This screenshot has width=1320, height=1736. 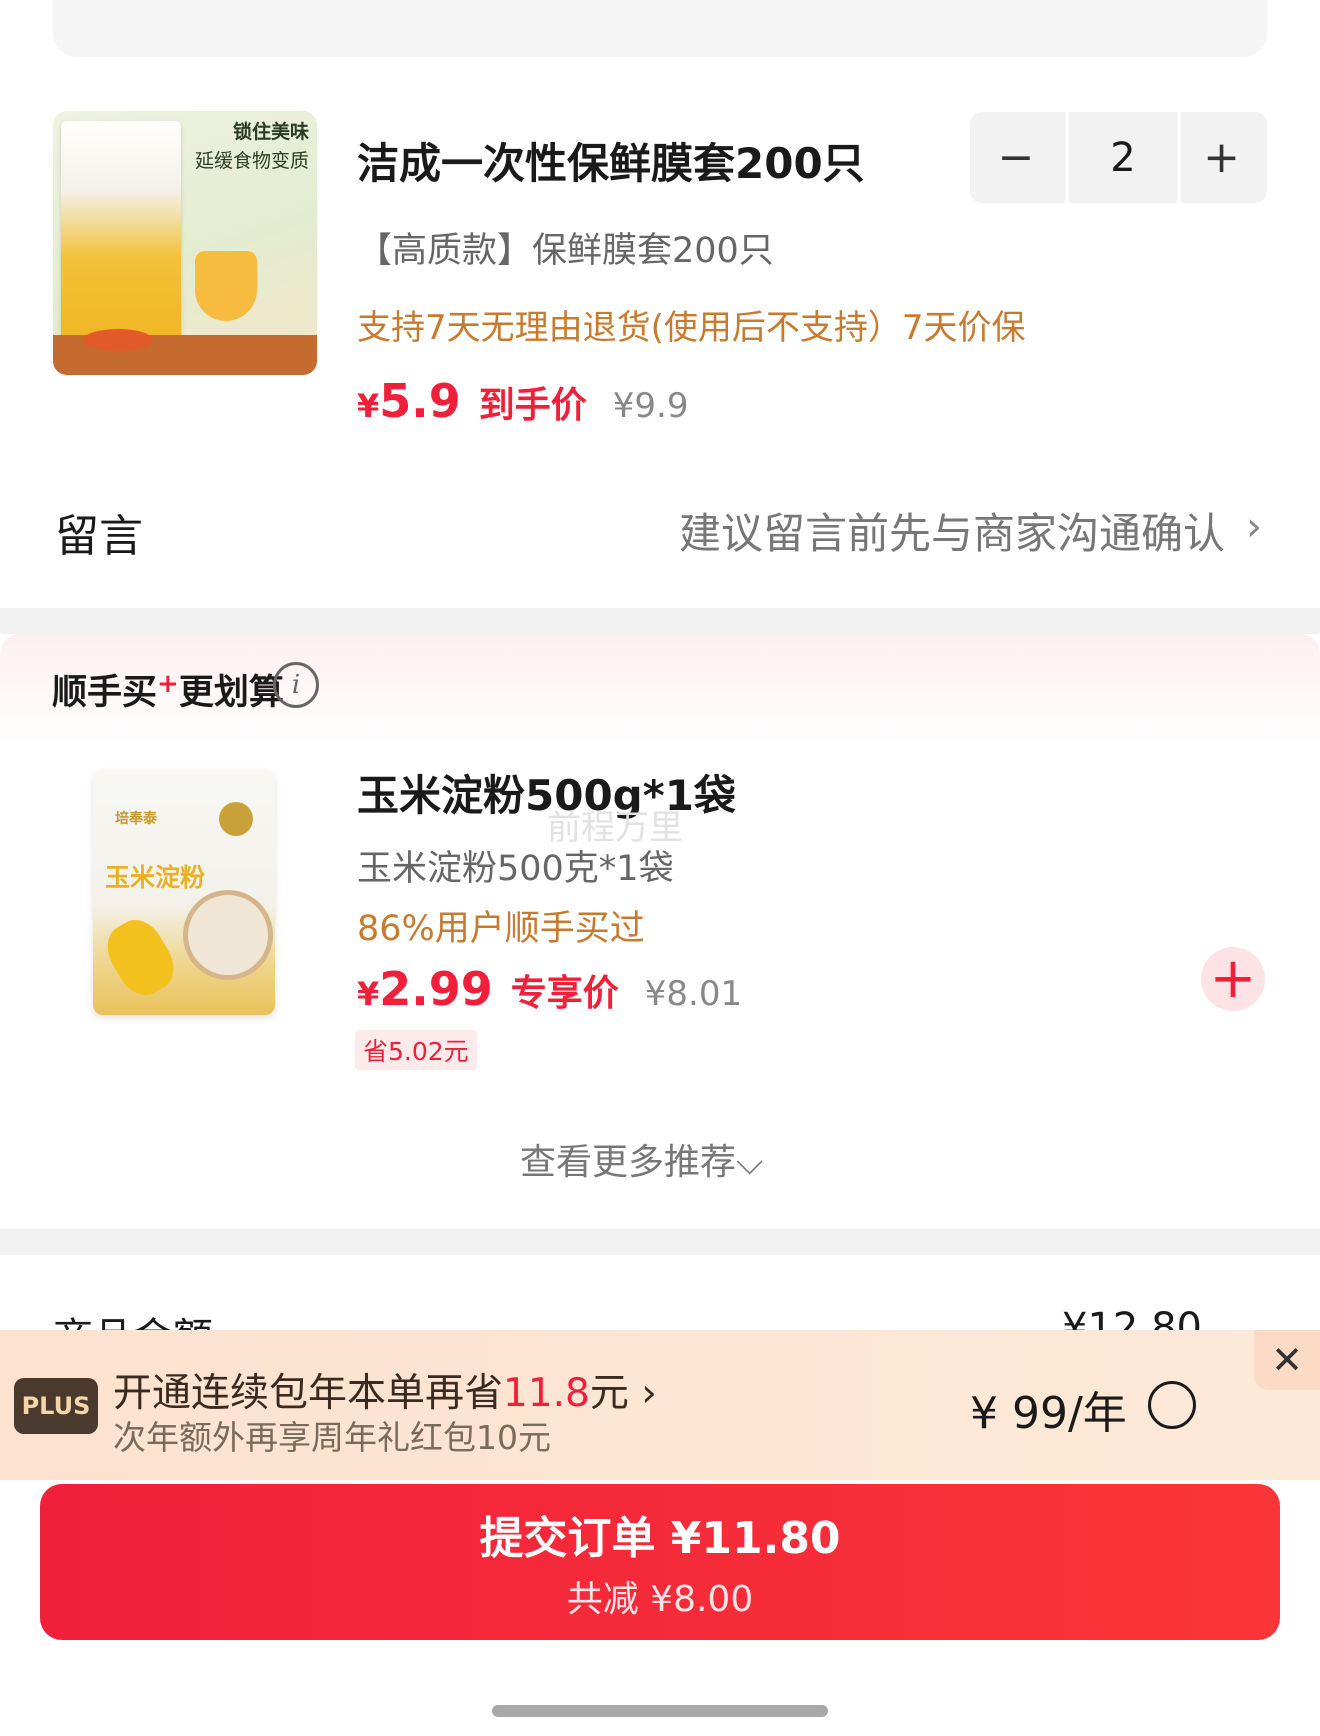 I want to click on bowl-illustration, so click(x=228, y=935).